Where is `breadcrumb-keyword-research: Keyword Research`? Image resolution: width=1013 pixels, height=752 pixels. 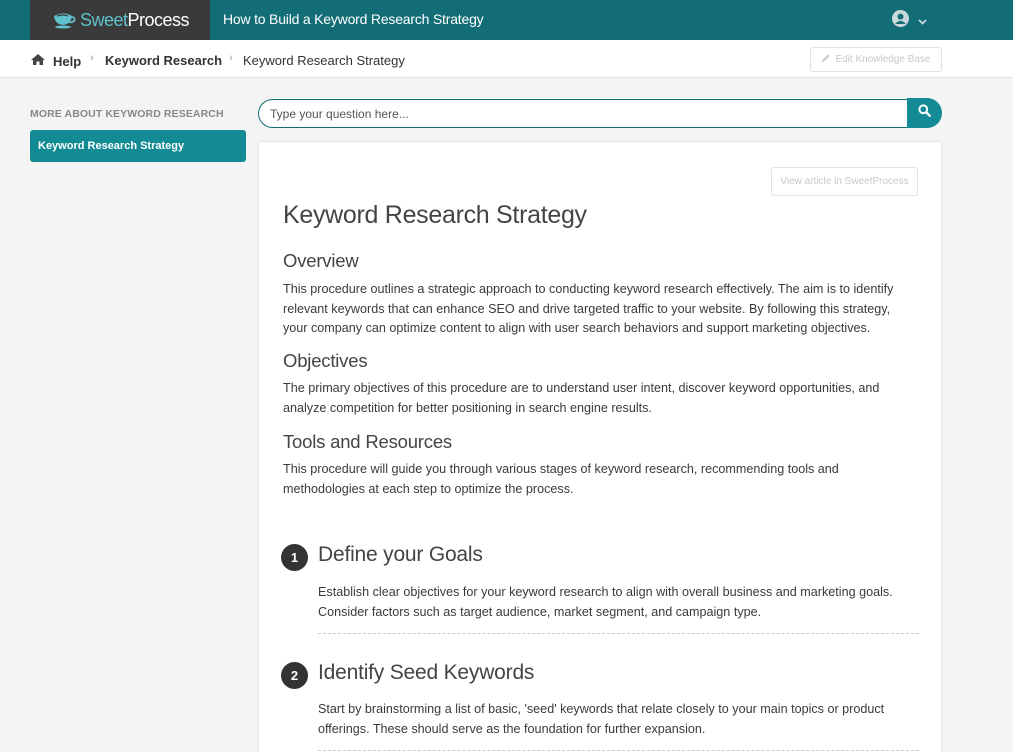 breadcrumb-keyword-research: Keyword Research is located at coordinates (163, 60).